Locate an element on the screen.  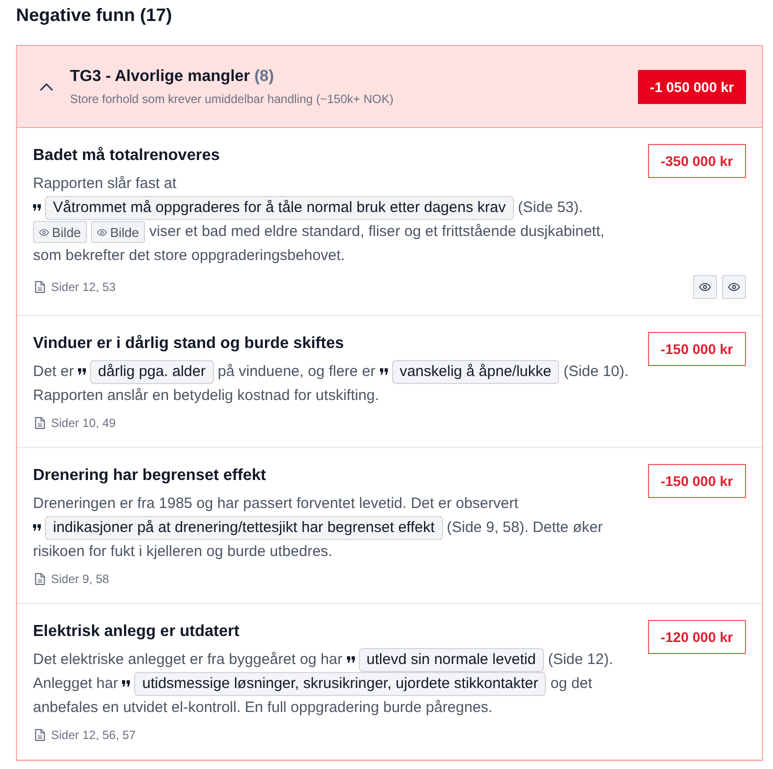
finding-title: Drenering har begrenset effekt is located at coordinates (150, 476).